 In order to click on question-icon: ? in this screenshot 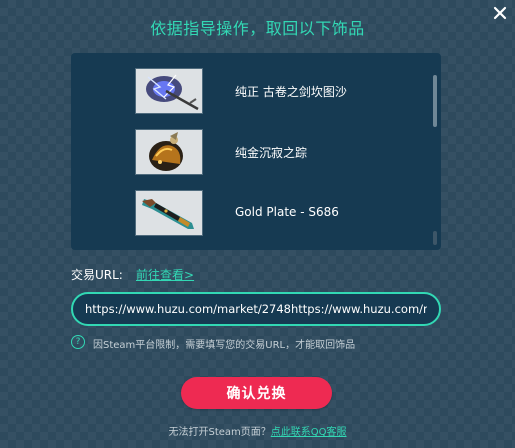, I will do `click(78, 342)`.